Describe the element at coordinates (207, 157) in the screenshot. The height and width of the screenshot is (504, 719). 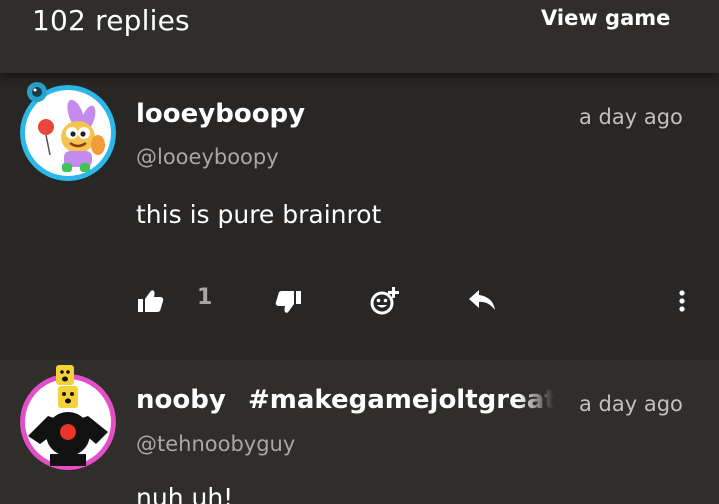
I see `user-handle: @looeyboopy` at that location.